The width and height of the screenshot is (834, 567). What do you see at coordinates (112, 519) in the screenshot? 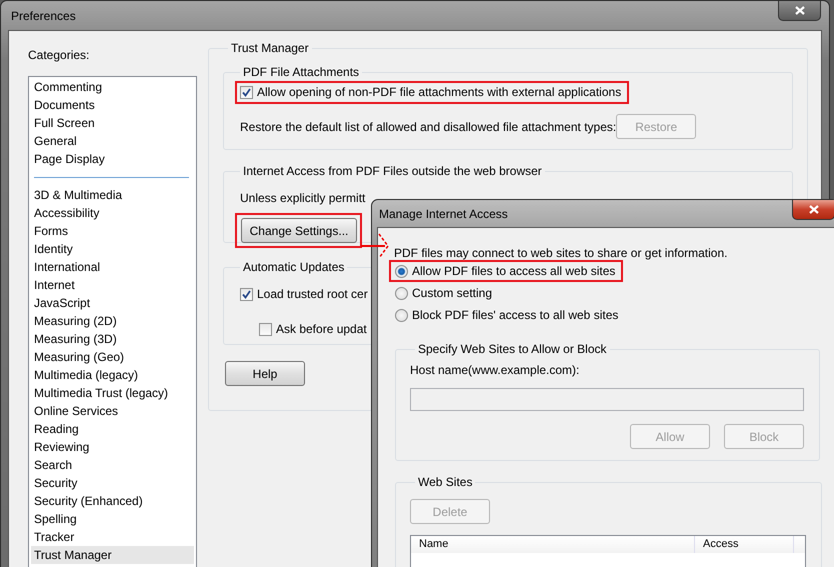
I see `category-item: Spelling` at bounding box center [112, 519].